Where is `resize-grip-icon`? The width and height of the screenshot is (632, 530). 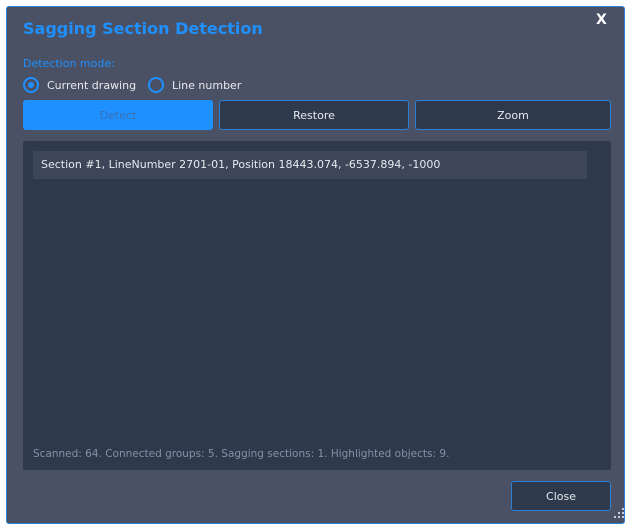 resize-grip-icon is located at coordinates (619, 513).